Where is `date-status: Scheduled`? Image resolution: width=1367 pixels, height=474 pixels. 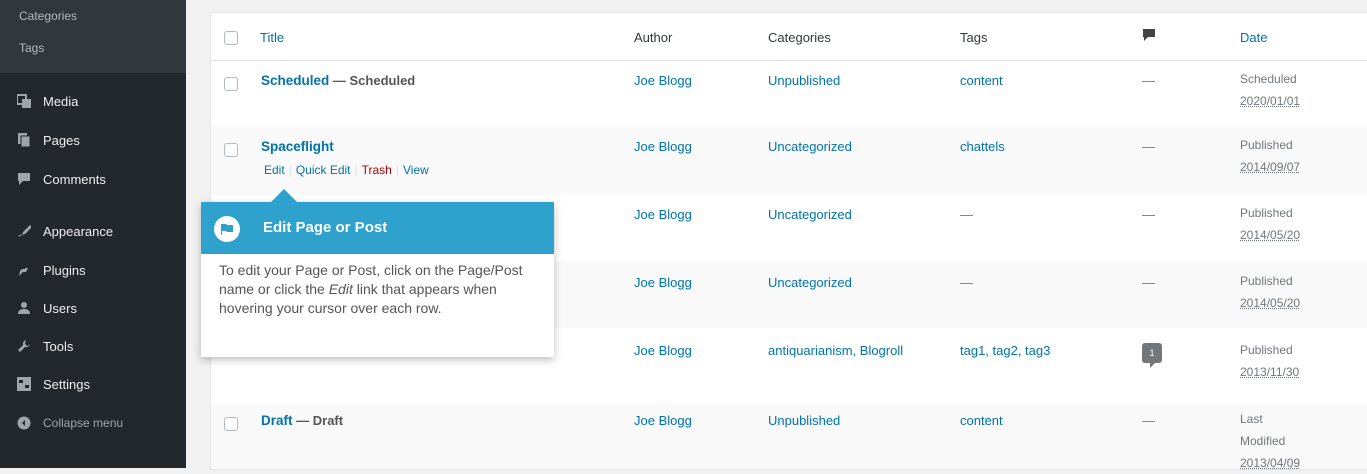 date-status: Scheduled is located at coordinates (1268, 79).